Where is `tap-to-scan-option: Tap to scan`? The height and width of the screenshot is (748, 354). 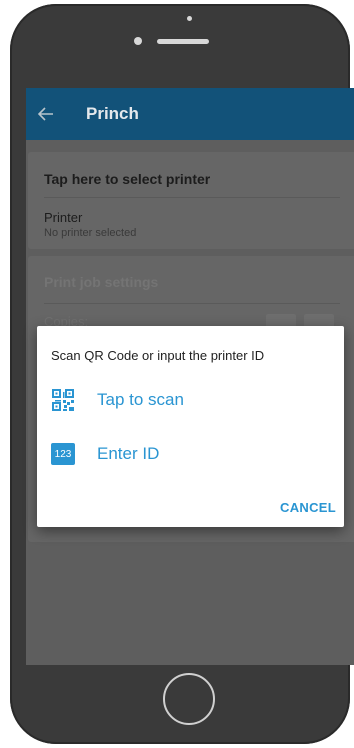
tap-to-scan-option: Tap to scan is located at coordinates (117, 400).